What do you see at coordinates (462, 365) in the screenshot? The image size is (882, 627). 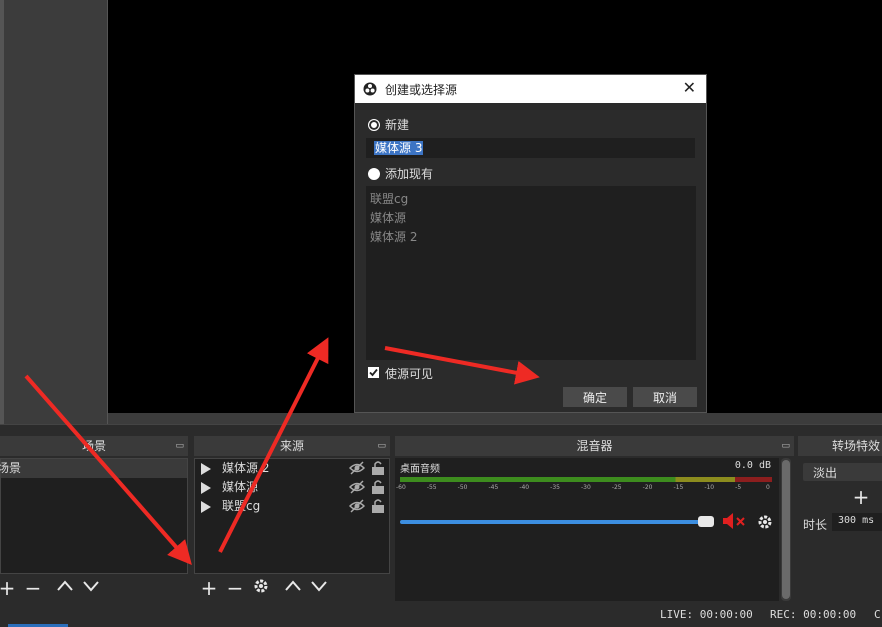 I see `arrow-to-ok-button` at bounding box center [462, 365].